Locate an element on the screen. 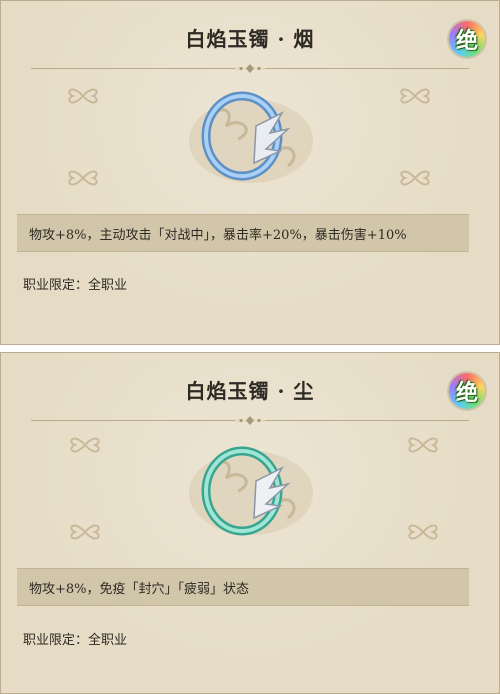 The image size is (500, 694). item-description: 物攻+8%，免疫「封穴」「疲弱」状态 is located at coordinates (243, 587).